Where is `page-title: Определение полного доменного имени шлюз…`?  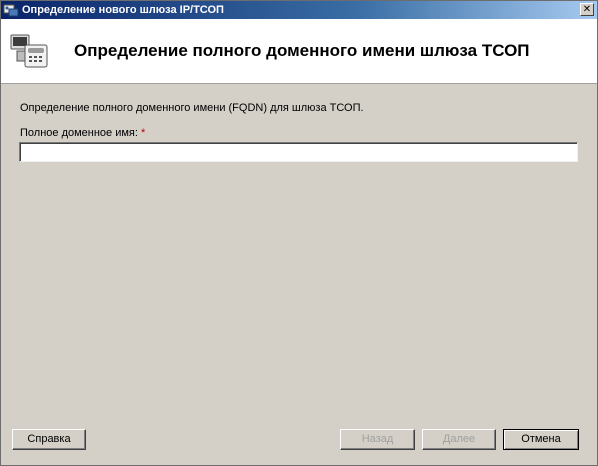 page-title: Определение полного доменного имени шлюз… is located at coordinates (302, 50).